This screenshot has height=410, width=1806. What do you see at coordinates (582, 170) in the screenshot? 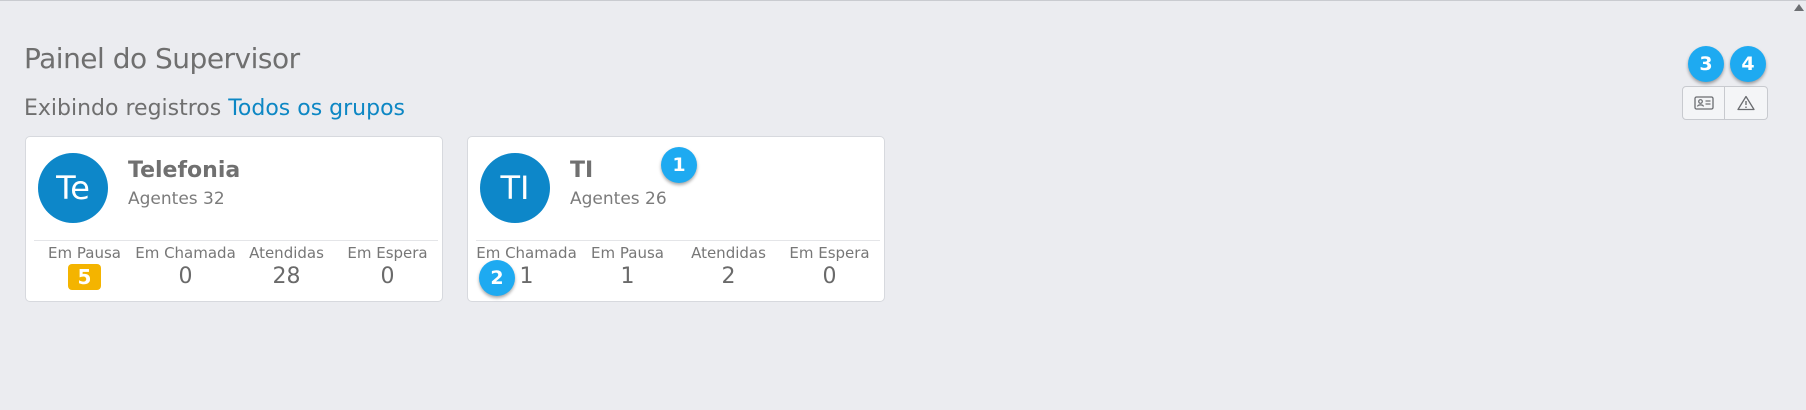
I see `group-name: TI` at bounding box center [582, 170].